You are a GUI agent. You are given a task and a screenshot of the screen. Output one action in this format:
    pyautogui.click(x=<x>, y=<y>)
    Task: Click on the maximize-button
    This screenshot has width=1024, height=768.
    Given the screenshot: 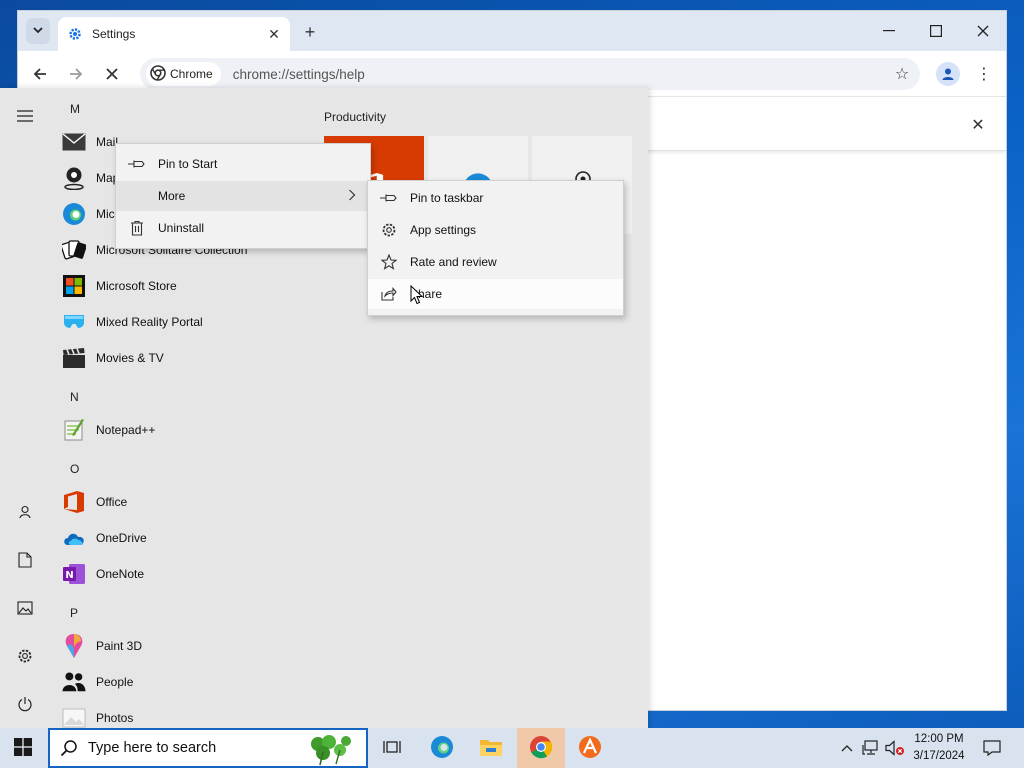 What is the action you would take?
    pyautogui.click(x=936, y=31)
    